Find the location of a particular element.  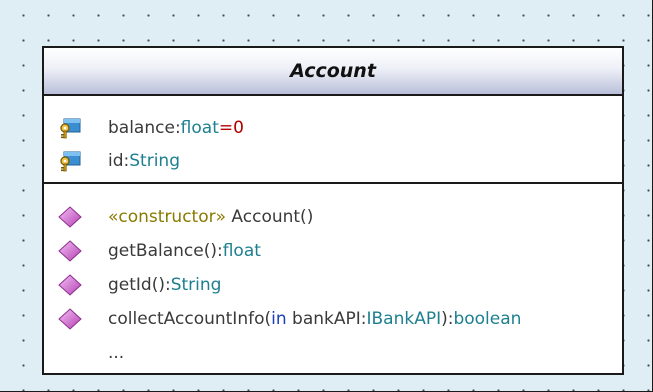

attribute-row: balance:float=0 is located at coordinates (333, 127).